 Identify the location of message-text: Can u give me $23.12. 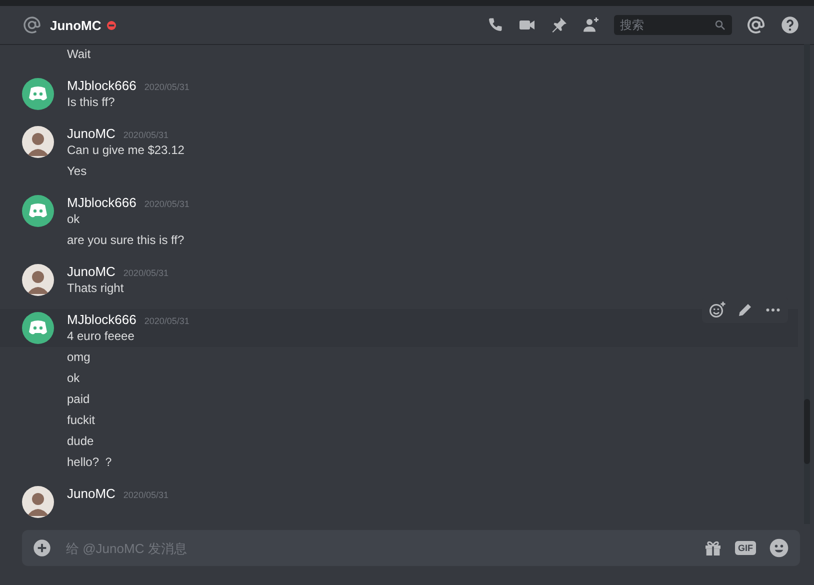
(125, 150).